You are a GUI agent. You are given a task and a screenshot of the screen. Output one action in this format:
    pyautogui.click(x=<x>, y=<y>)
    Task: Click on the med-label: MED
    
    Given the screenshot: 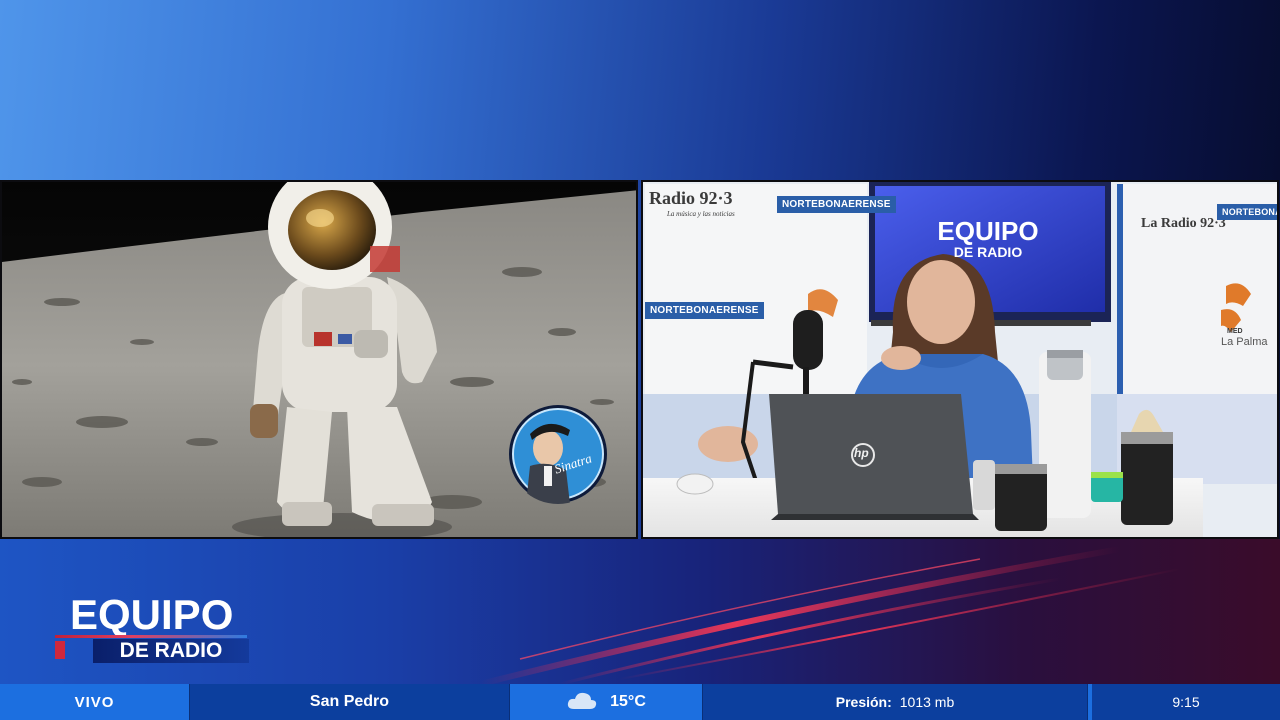 What is the action you would take?
    pyautogui.click(x=1235, y=331)
    